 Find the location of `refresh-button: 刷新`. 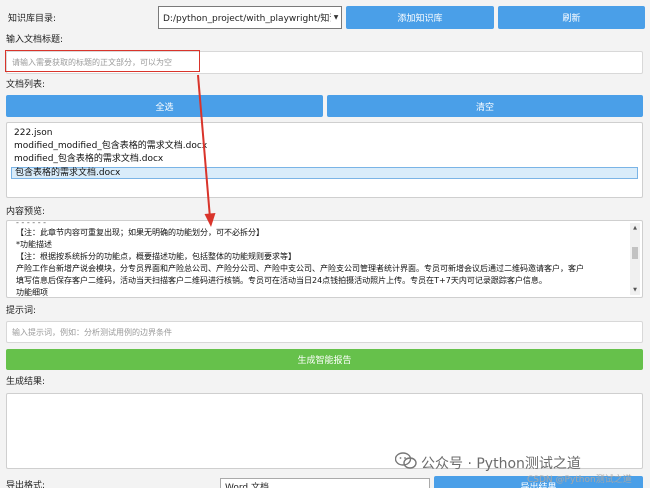

refresh-button: 刷新 is located at coordinates (571, 17).